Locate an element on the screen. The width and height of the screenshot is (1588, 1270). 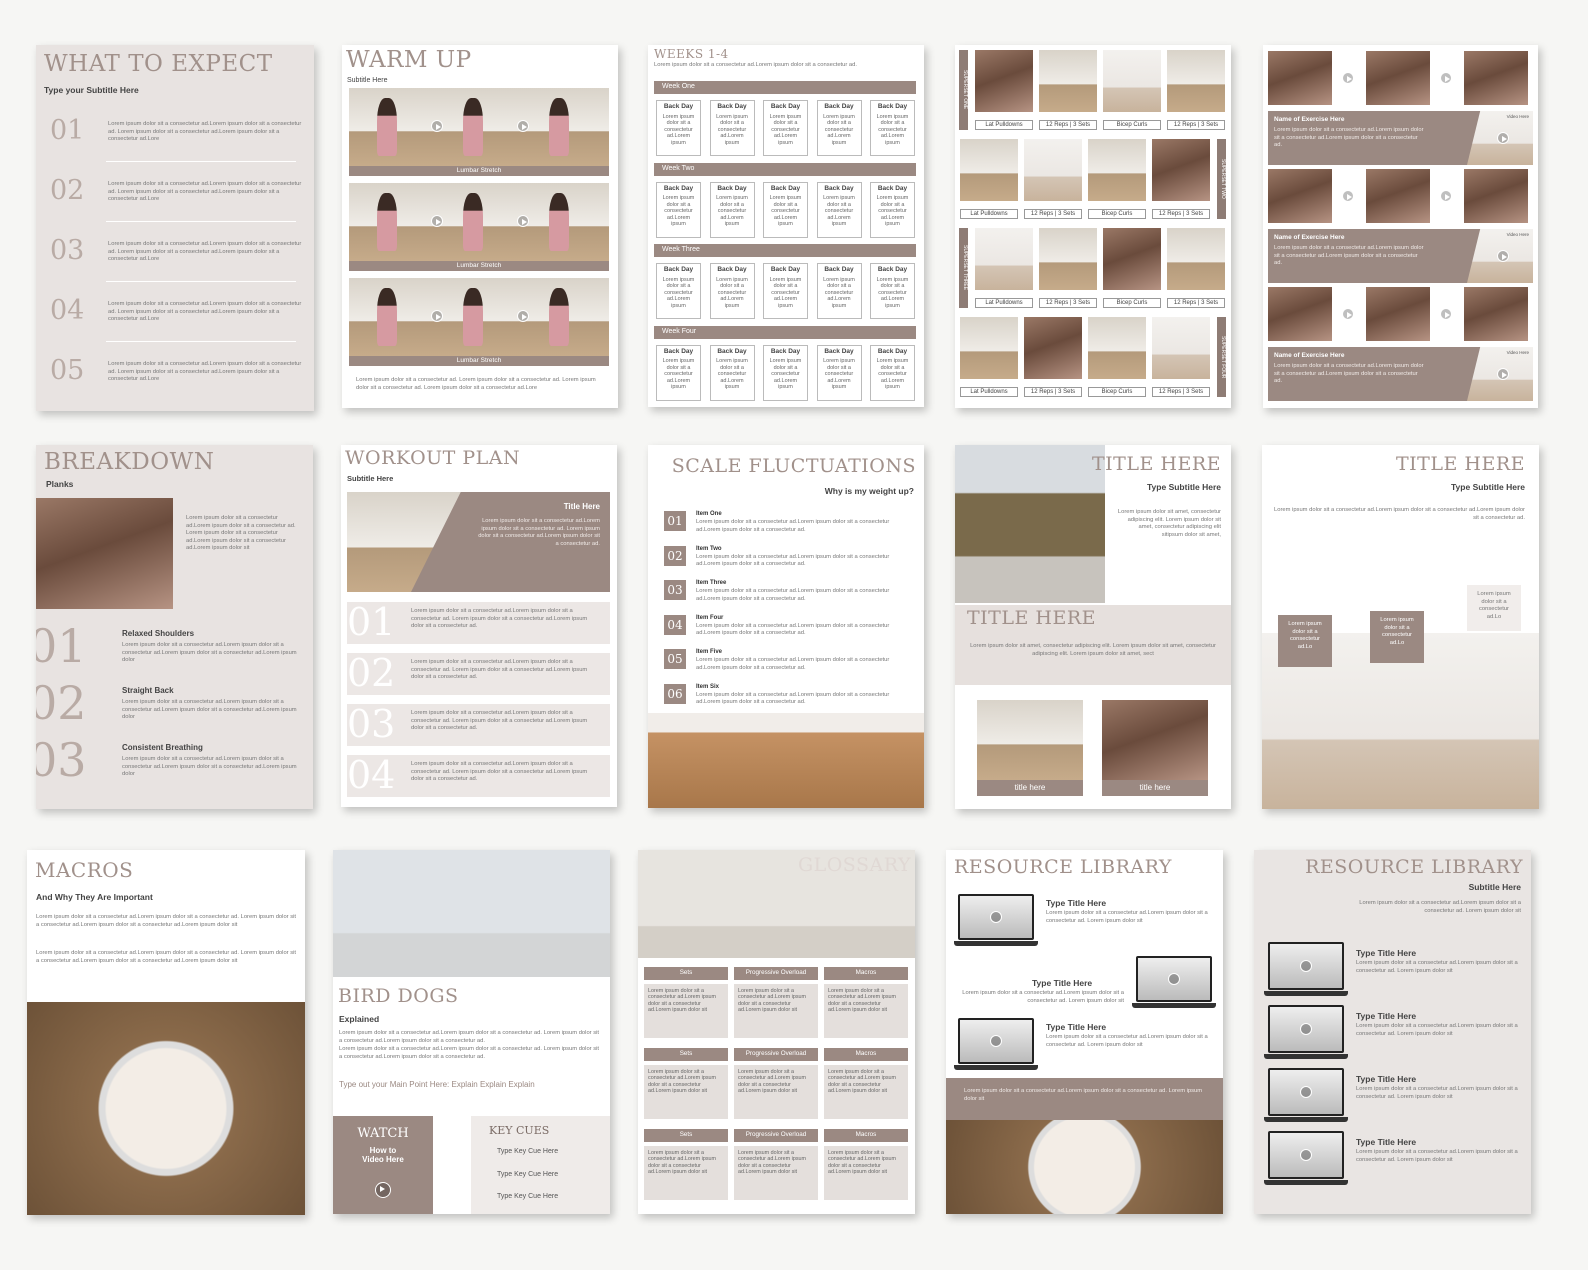
page-subtitle: Explained is located at coordinates (359, 1019).